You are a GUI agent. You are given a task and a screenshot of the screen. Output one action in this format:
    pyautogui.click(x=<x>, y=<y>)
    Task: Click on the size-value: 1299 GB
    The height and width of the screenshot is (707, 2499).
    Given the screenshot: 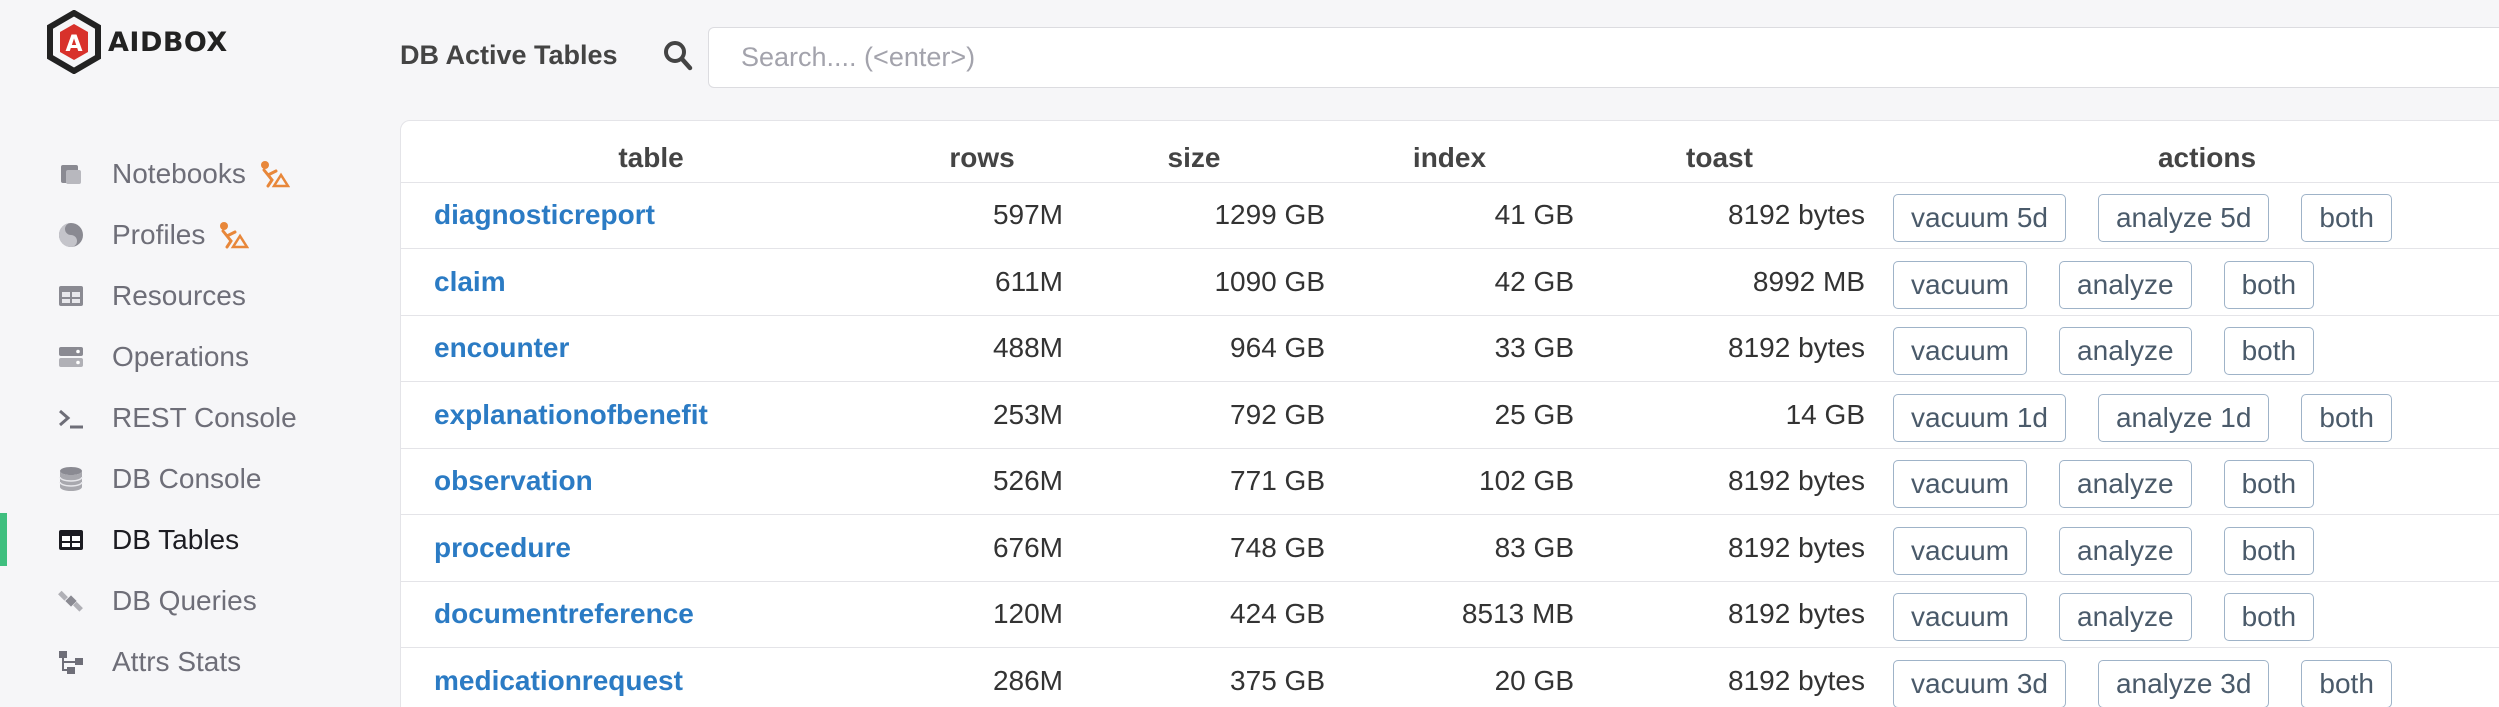 What is the action you would take?
    pyautogui.click(x=1194, y=215)
    